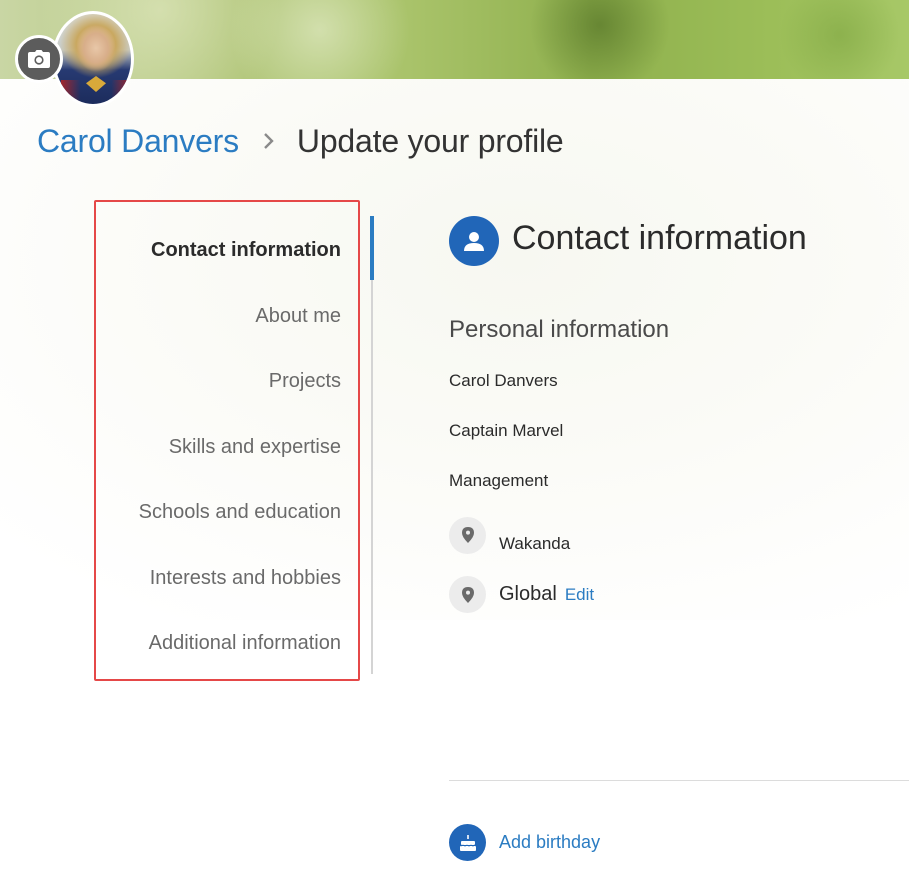 This screenshot has width=909, height=895. Describe the element at coordinates (218, 382) in the screenshot. I see `nav-item-projects: Projects` at that location.